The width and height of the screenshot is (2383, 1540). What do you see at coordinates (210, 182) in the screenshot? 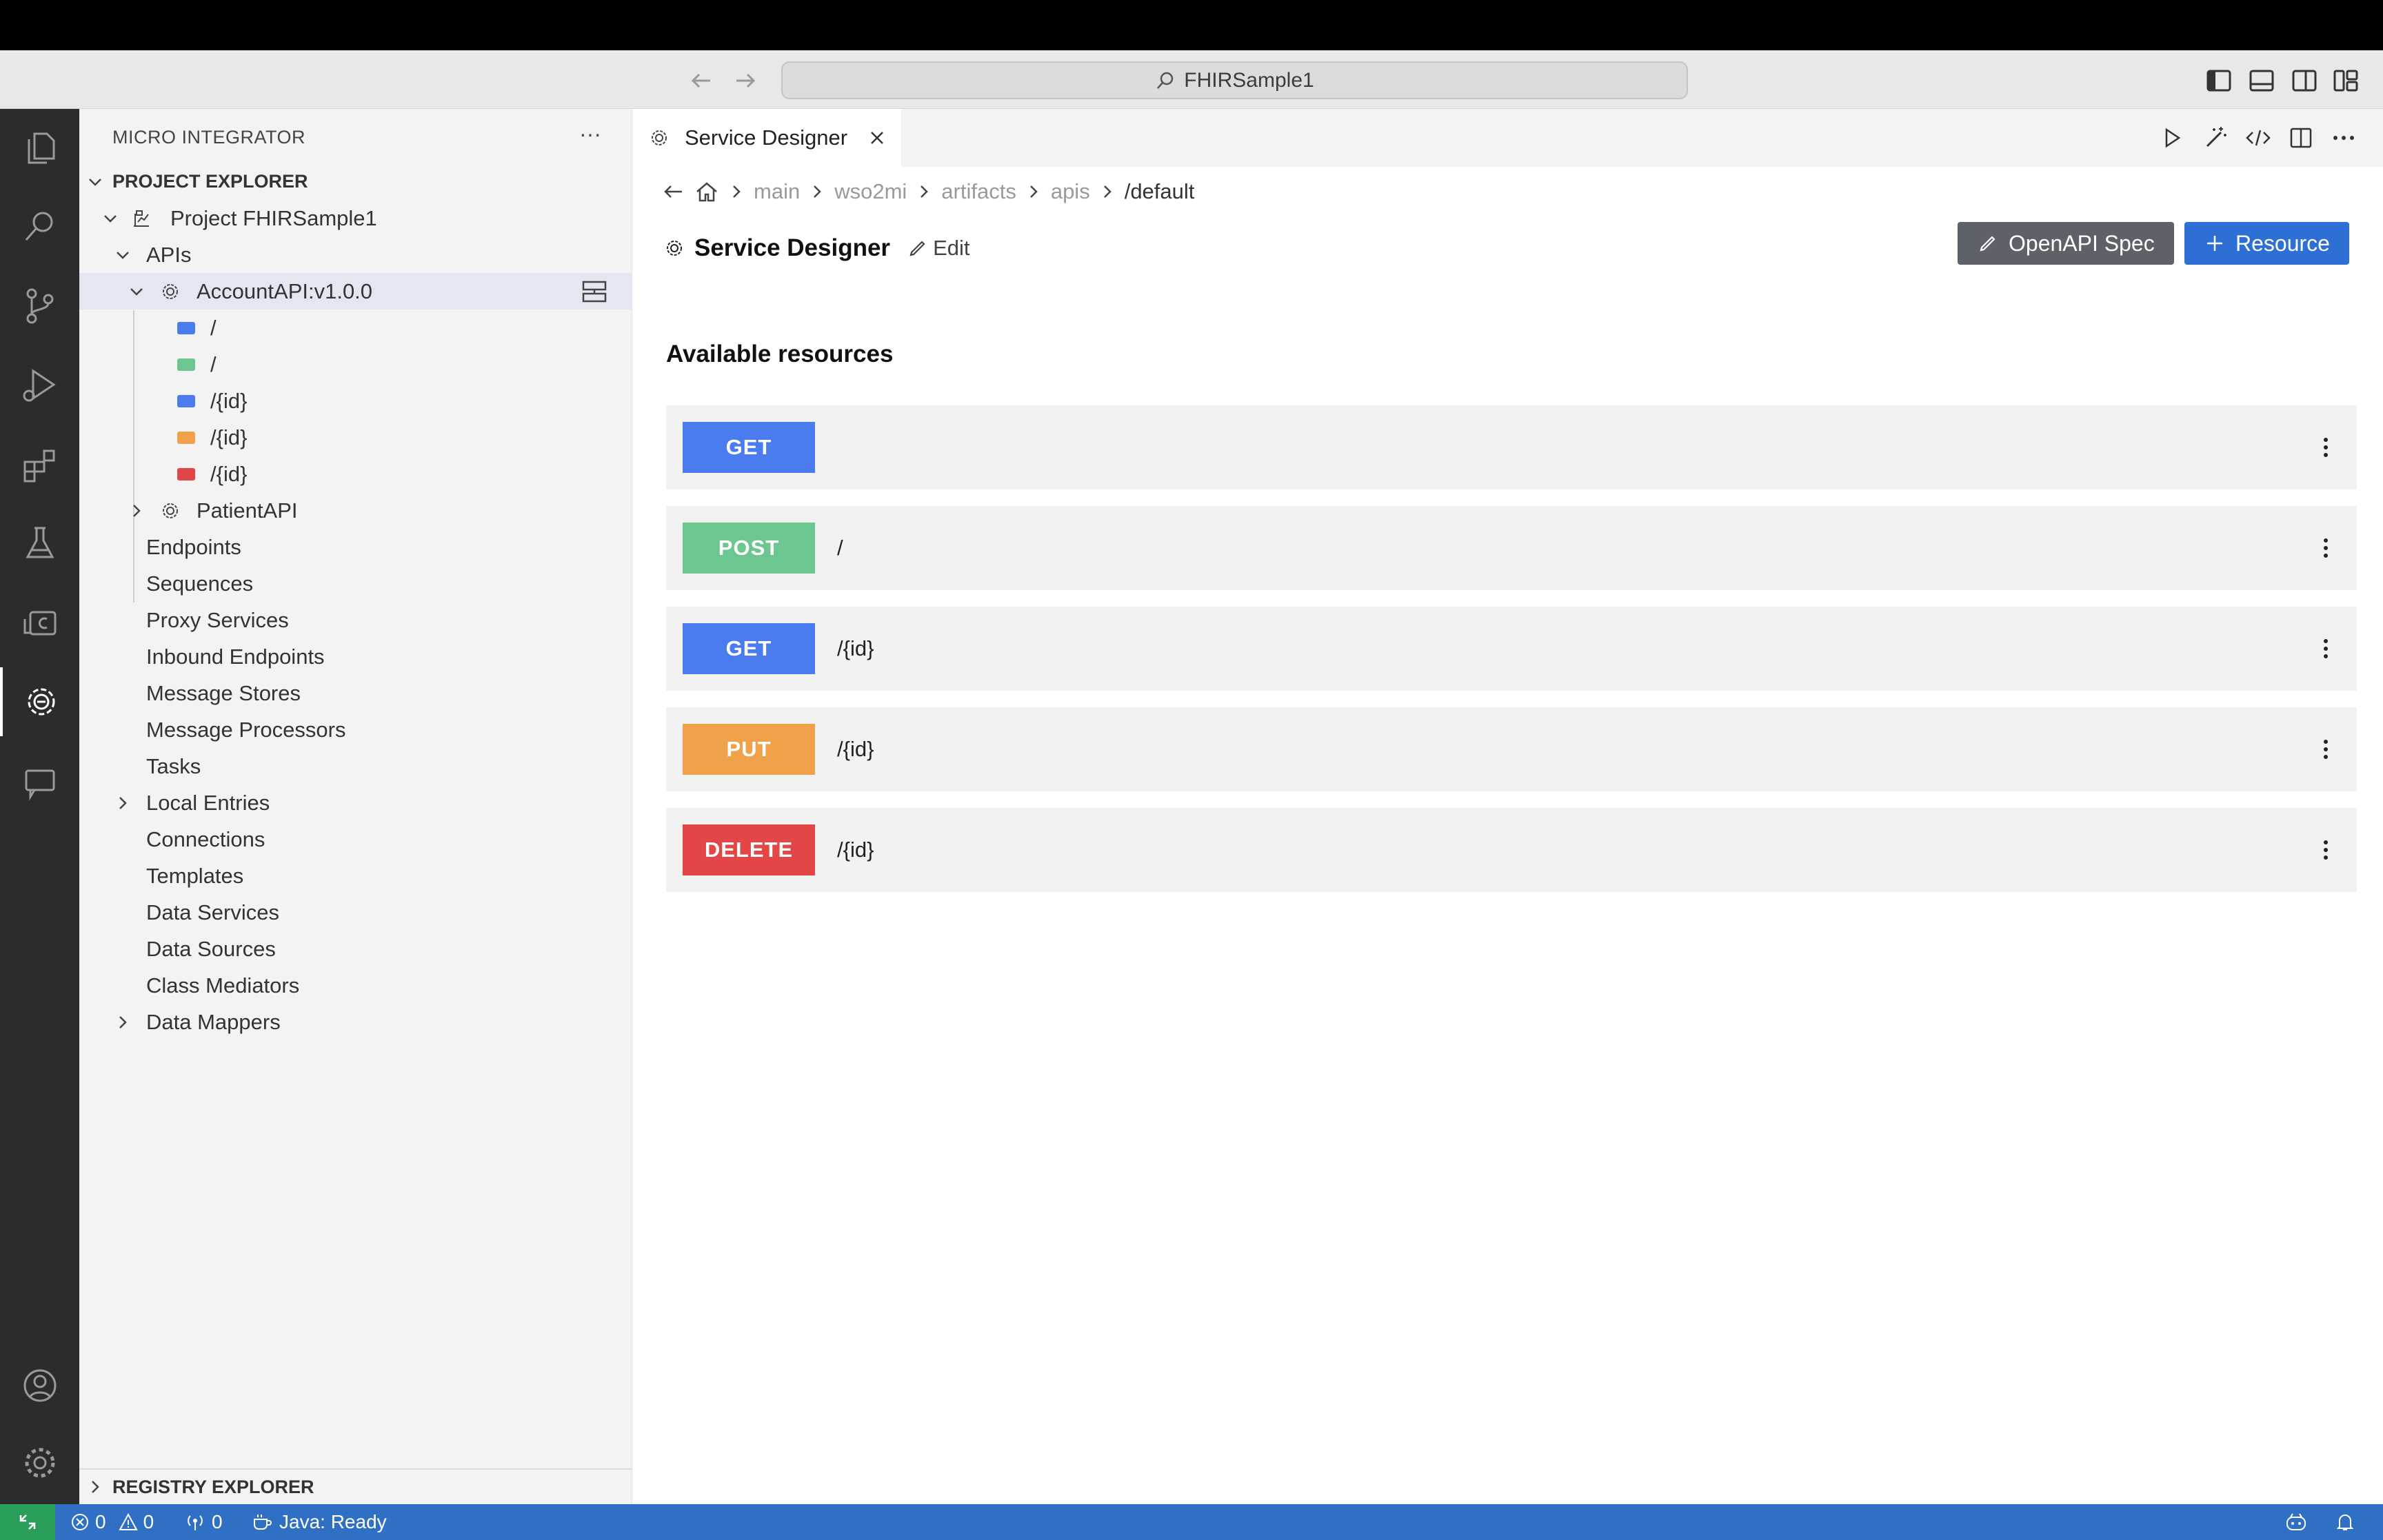
I see `project-explorer-label: PROJECT EXPLORER` at bounding box center [210, 182].